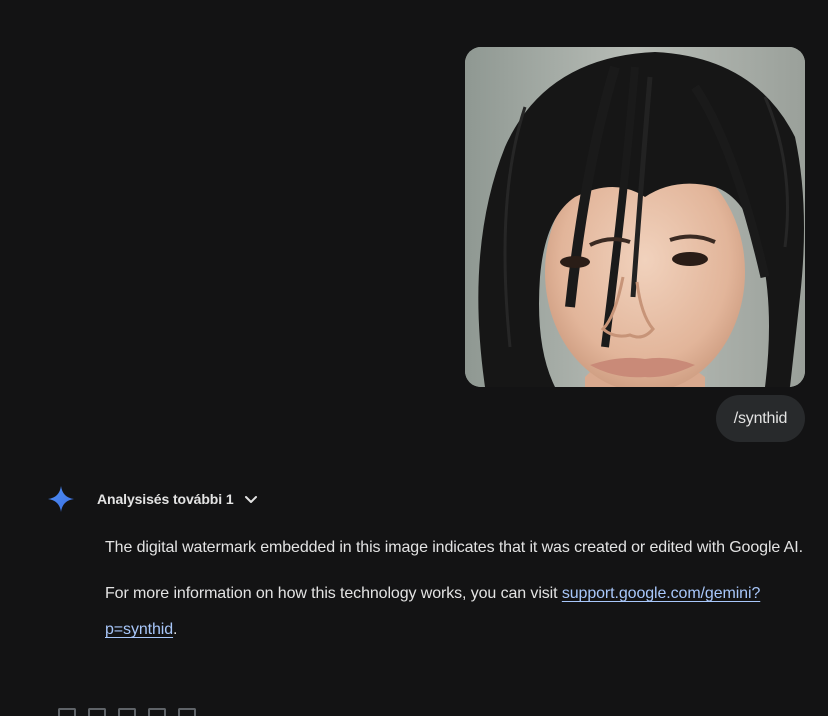  What do you see at coordinates (760, 418) in the screenshot?
I see `user-message-bubble: /synthid` at bounding box center [760, 418].